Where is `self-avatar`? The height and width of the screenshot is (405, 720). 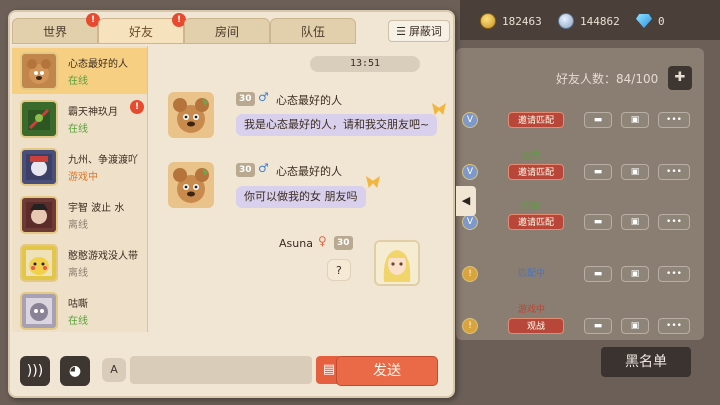
self-avatar is located at coordinates (397, 263).